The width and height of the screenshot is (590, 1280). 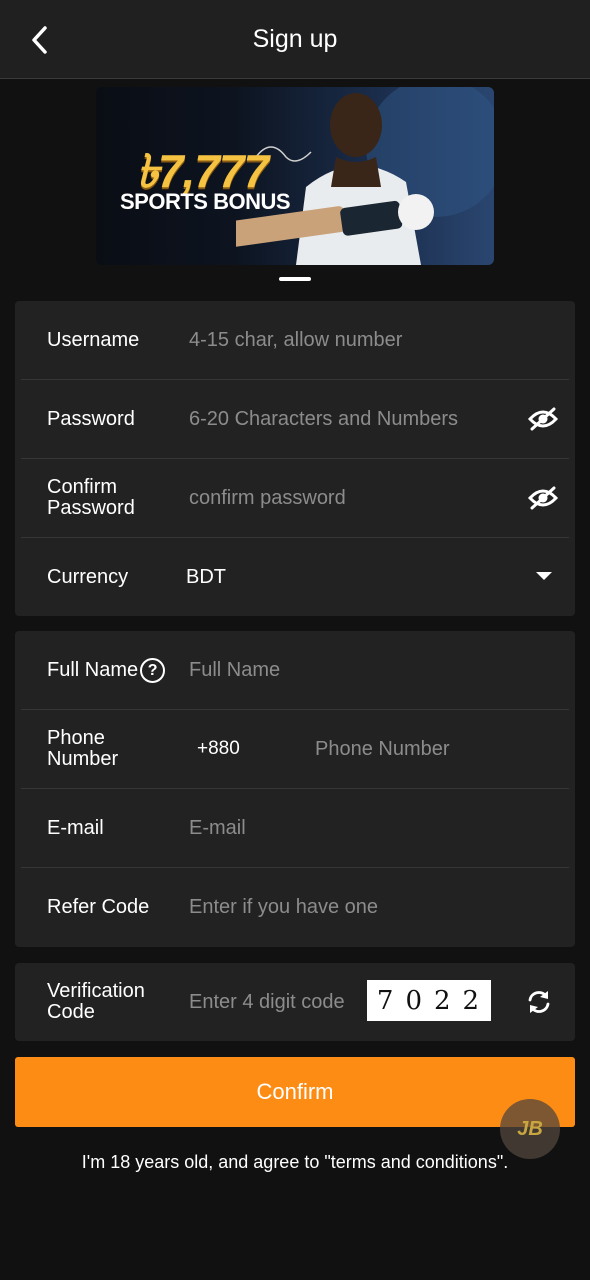 What do you see at coordinates (539, 1002) in the screenshot?
I see `refresh-icon` at bounding box center [539, 1002].